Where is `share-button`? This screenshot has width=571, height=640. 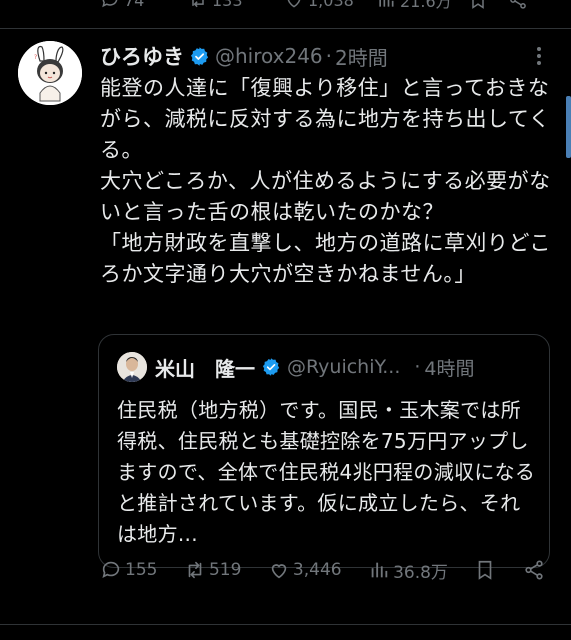
share-button is located at coordinates (534, 570).